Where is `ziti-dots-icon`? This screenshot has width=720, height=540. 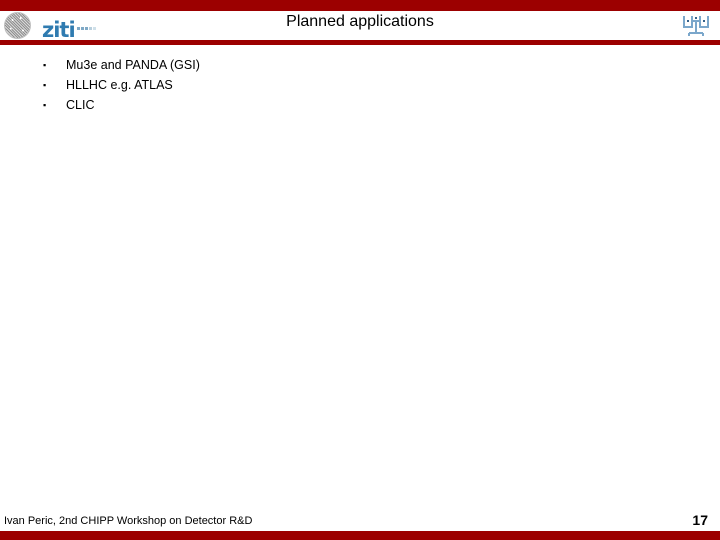 ziti-dots-icon is located at coordinates (86, 23).